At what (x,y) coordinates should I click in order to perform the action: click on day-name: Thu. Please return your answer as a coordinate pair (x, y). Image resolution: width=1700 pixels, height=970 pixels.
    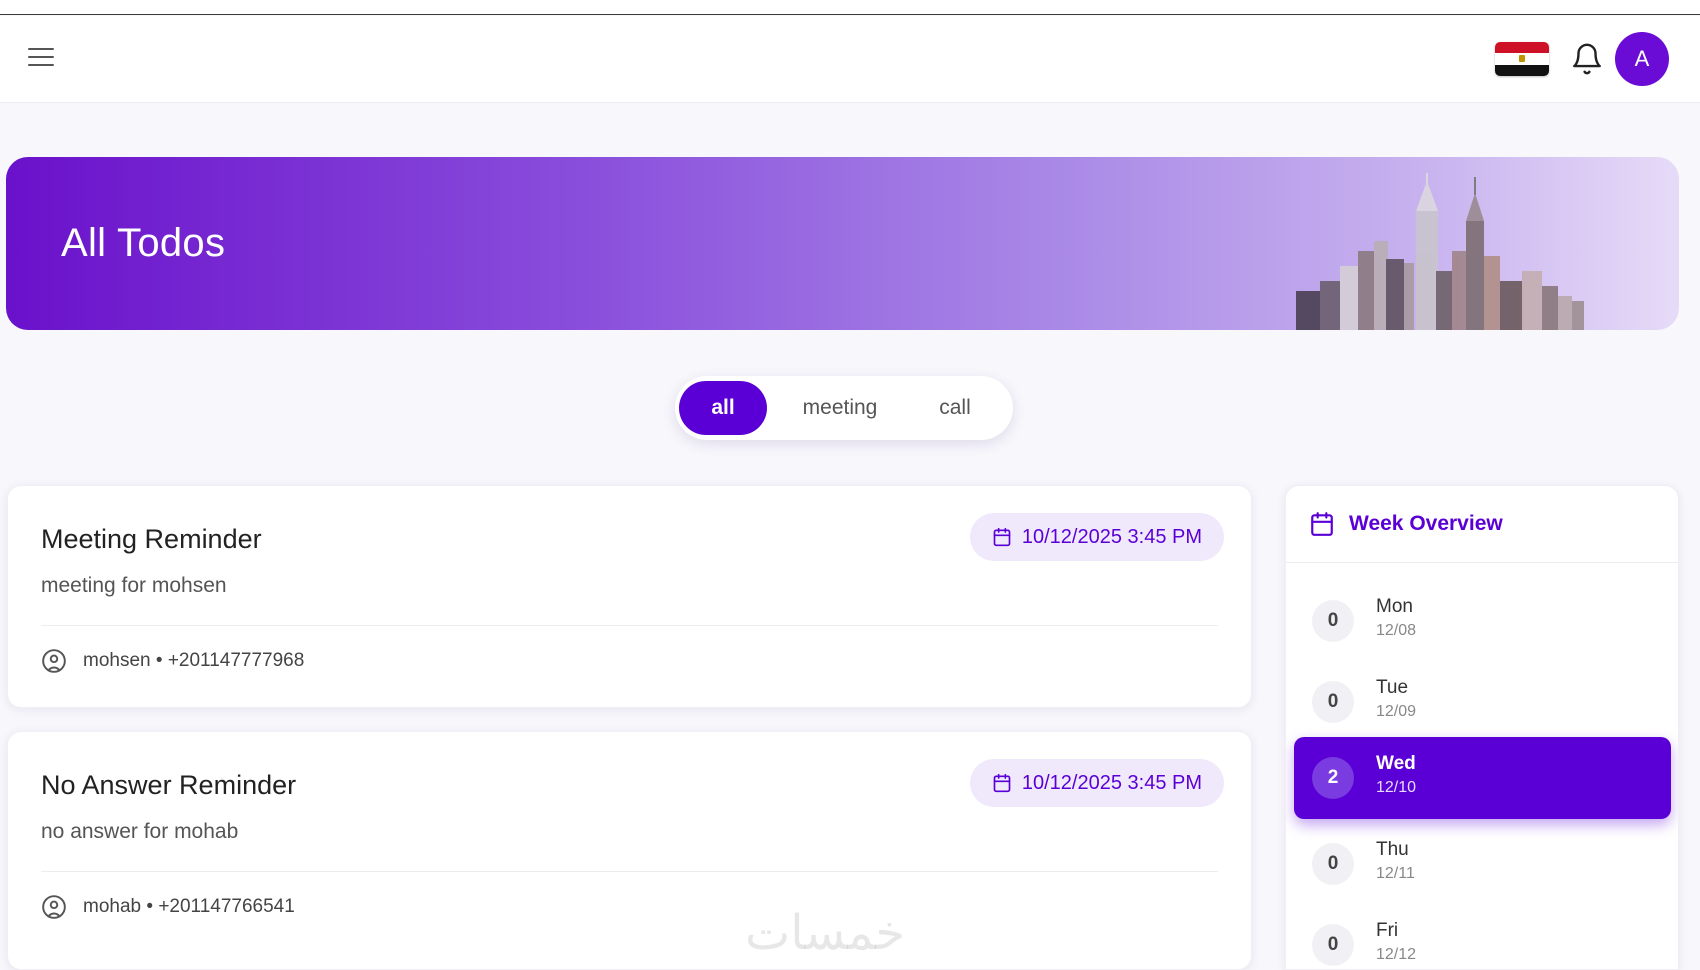
    Looking at the image, I should click on (1392, 849).